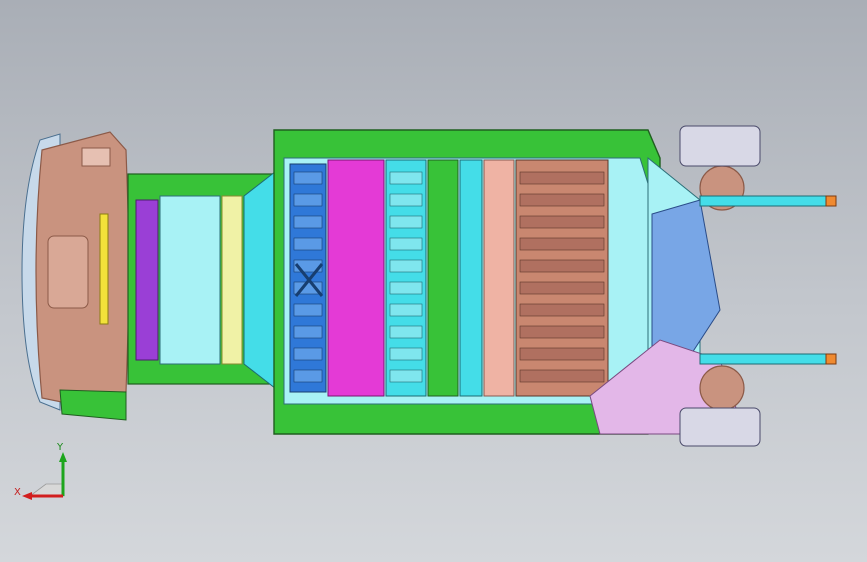 The width and height of the screenshot is (867, 562). I want to click on front-green-corner, so click(93, 405).